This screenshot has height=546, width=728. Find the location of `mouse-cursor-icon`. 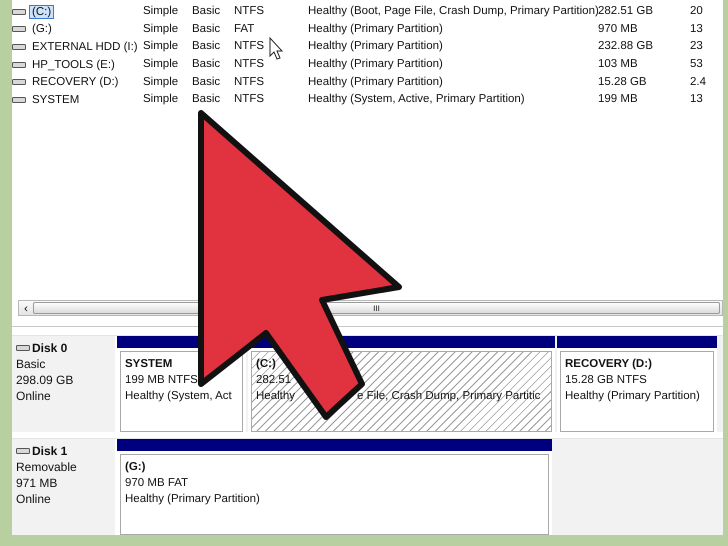

mouse-cursor-icon is located at coordinates (277, 48).